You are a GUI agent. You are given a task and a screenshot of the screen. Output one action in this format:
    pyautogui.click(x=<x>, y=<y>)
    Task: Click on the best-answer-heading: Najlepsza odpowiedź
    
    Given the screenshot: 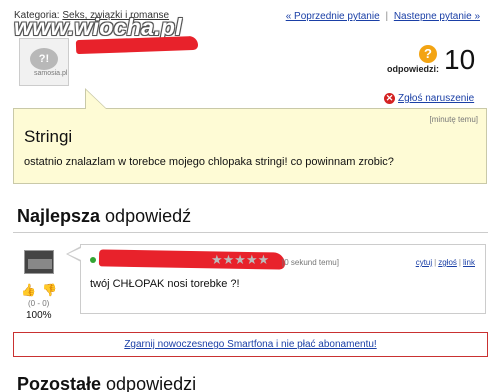 What is the action you would take?
    pyautogui.click(x=104, y=216)
    